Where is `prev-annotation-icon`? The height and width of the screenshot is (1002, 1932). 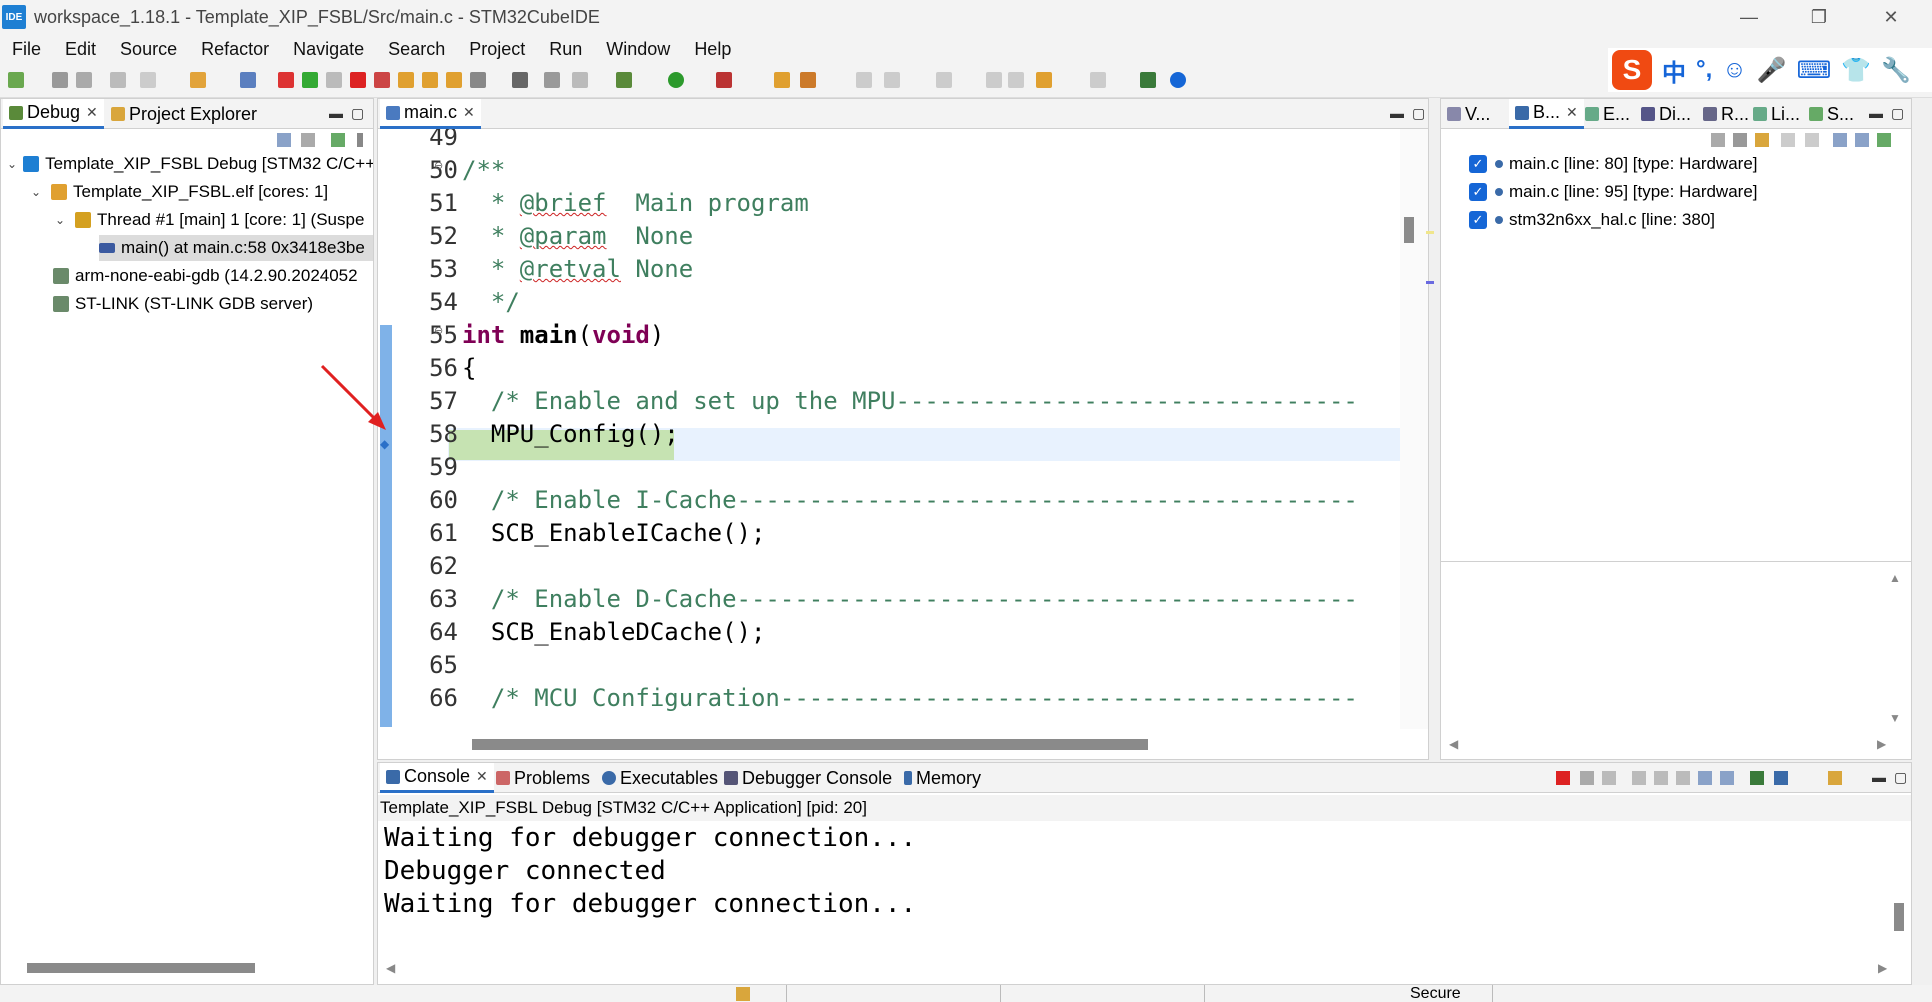
prev-annotation-icon is located at coordinates (944, 80).